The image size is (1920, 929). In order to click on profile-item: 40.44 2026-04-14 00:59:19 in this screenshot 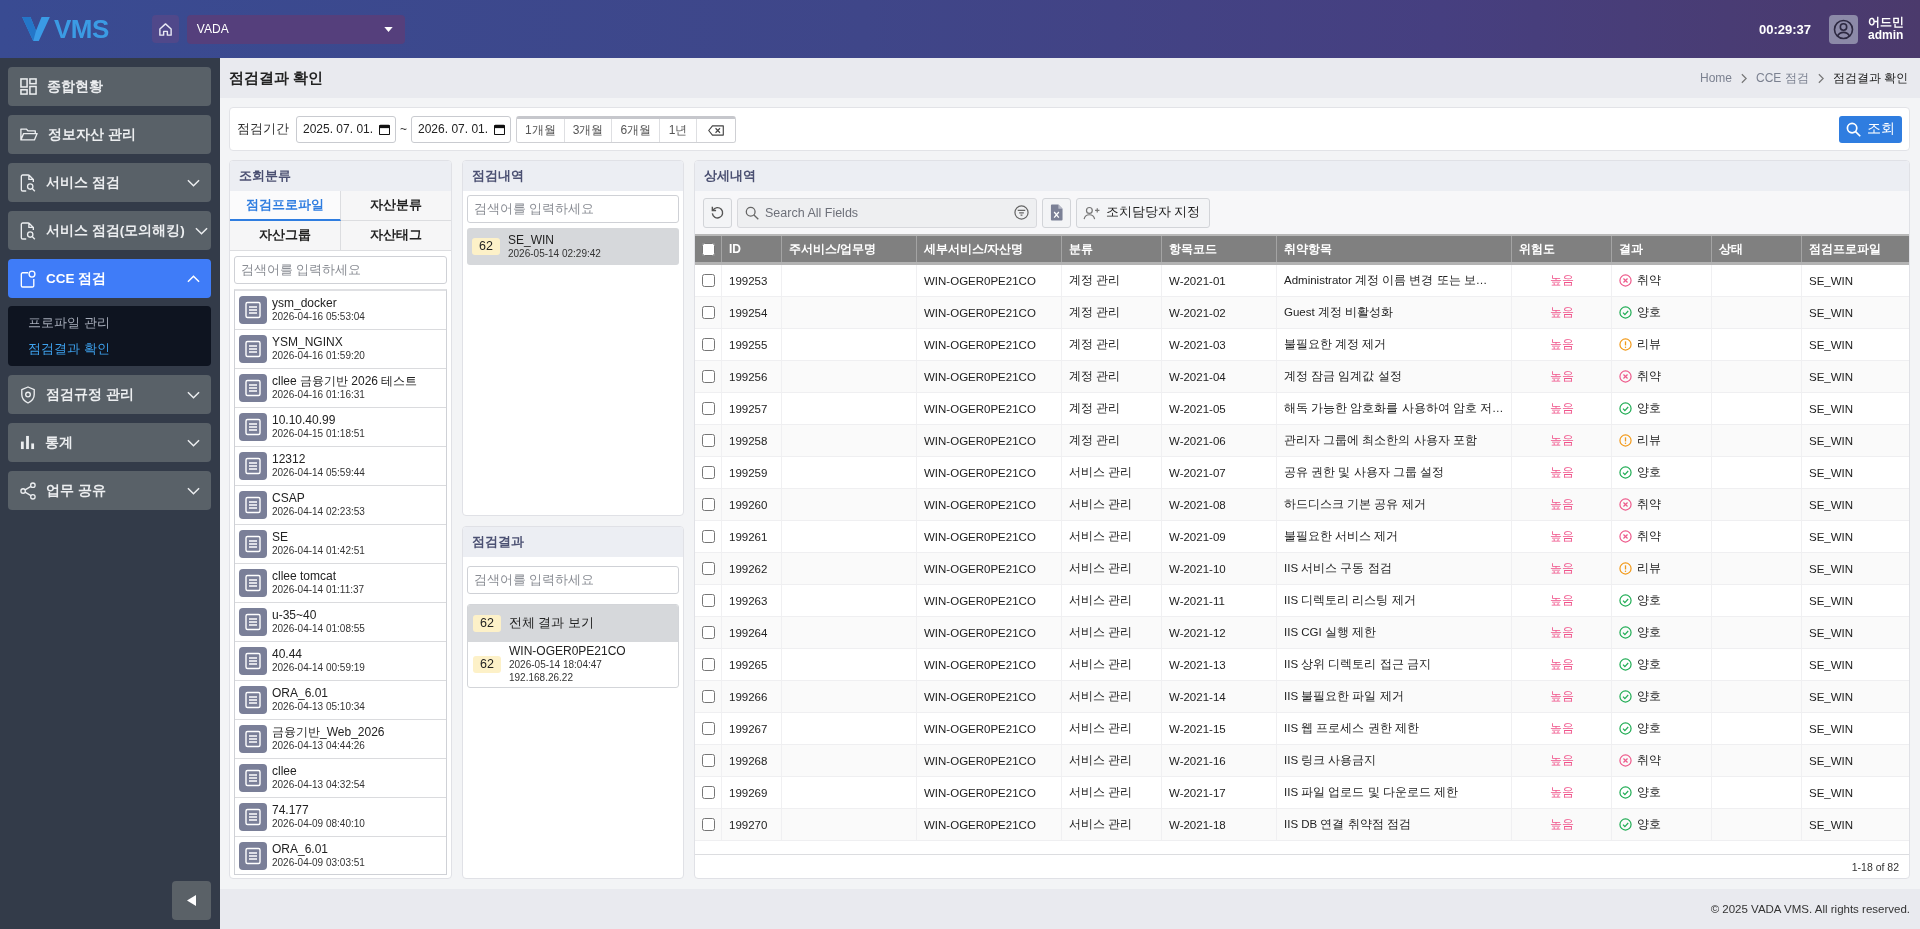, I will do `click(340, 661)`.